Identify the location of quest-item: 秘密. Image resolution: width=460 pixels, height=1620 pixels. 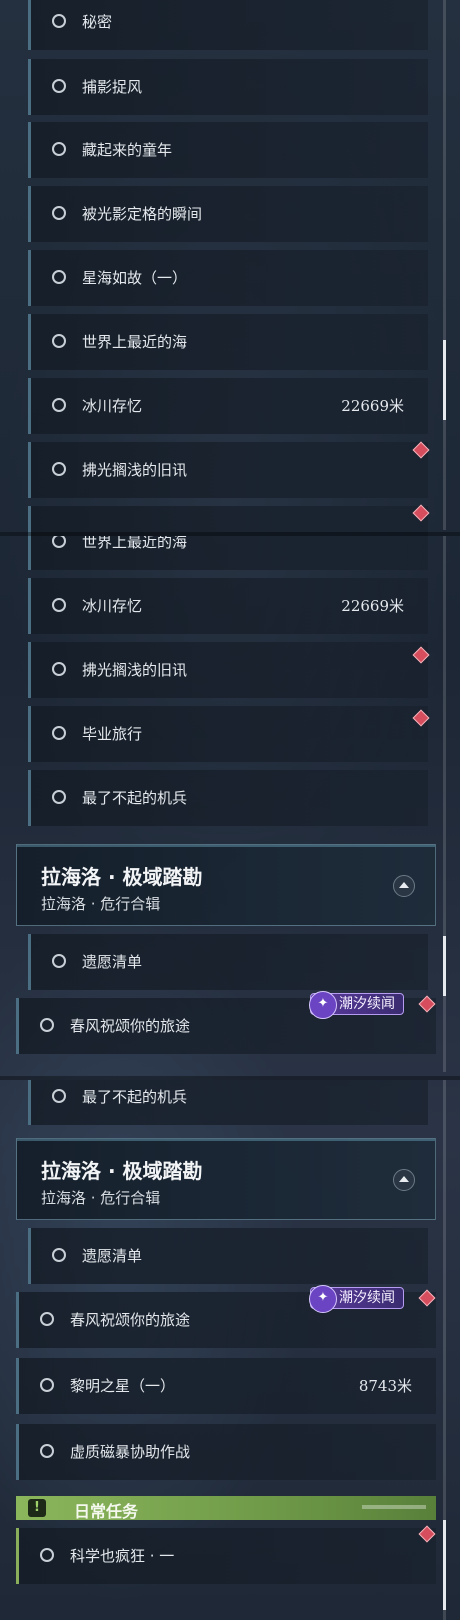
(228, 25).